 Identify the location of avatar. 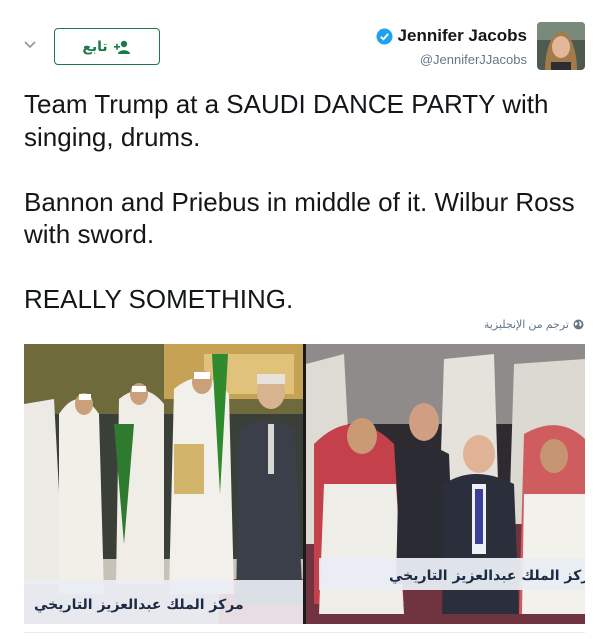
(561, 46).